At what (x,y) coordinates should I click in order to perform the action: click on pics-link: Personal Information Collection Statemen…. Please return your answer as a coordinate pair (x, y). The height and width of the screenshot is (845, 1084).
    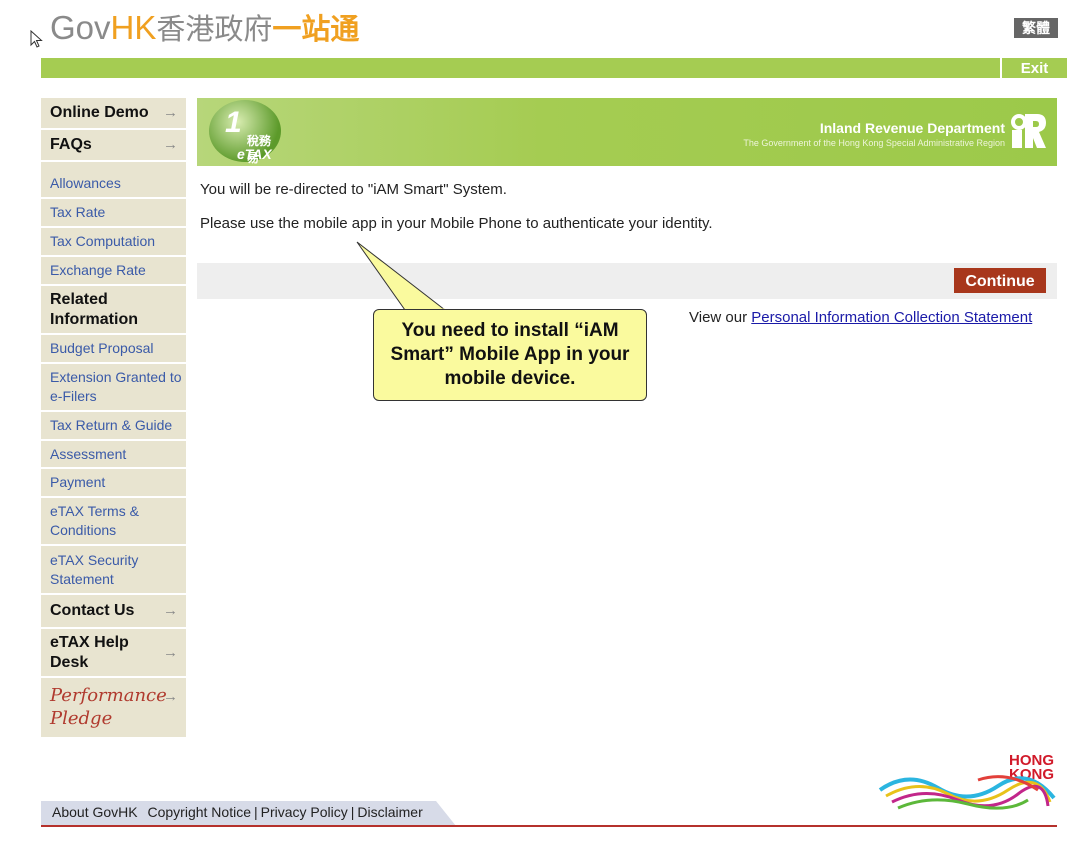
    Looking at the image, I should click on (891, 317).